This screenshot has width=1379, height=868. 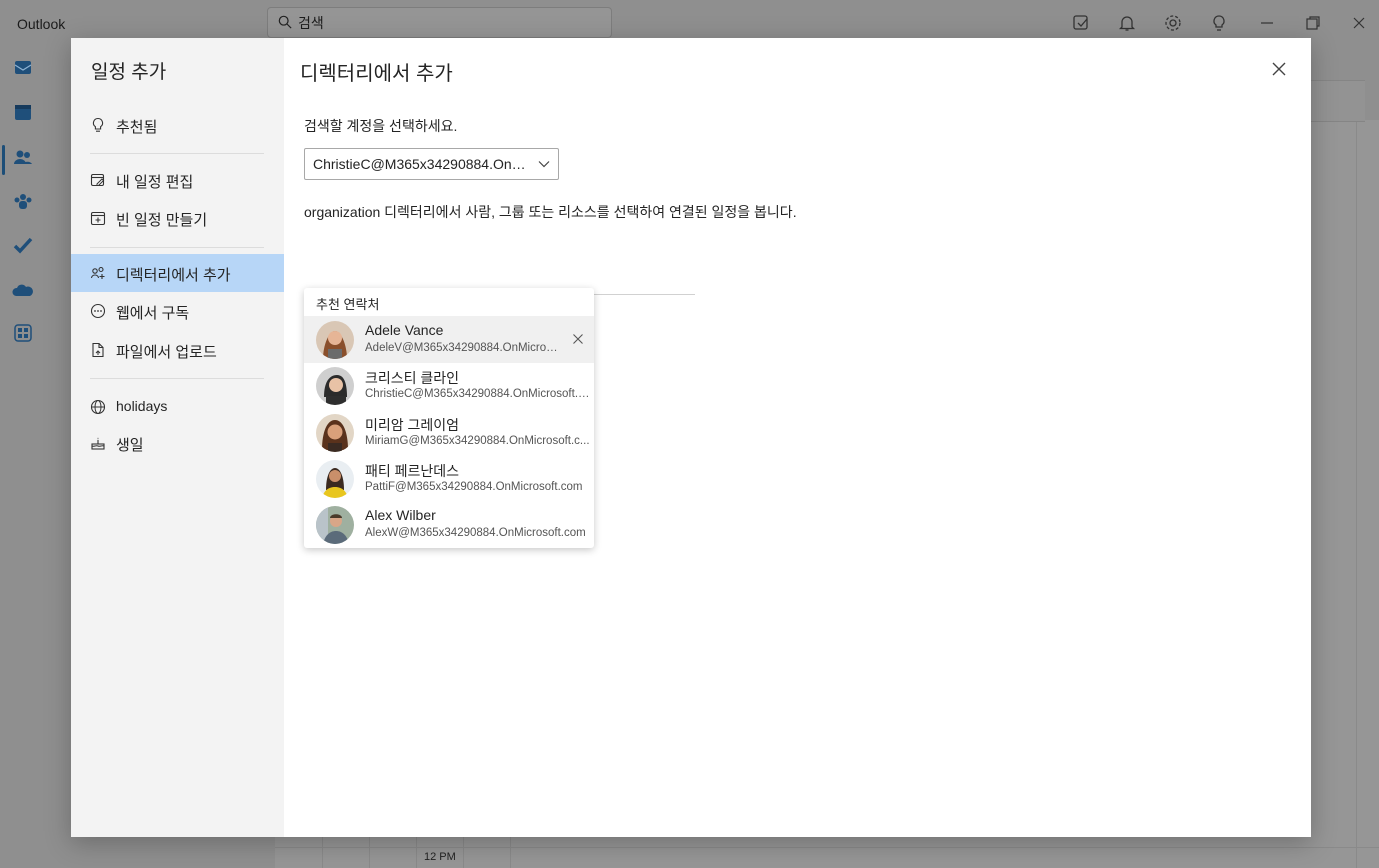 What do you see at coordinates (381, 126) in the screenshot?
I see `account-prompt: 검색할 계정을 선택하세요.` at bounding box center [381, 126].